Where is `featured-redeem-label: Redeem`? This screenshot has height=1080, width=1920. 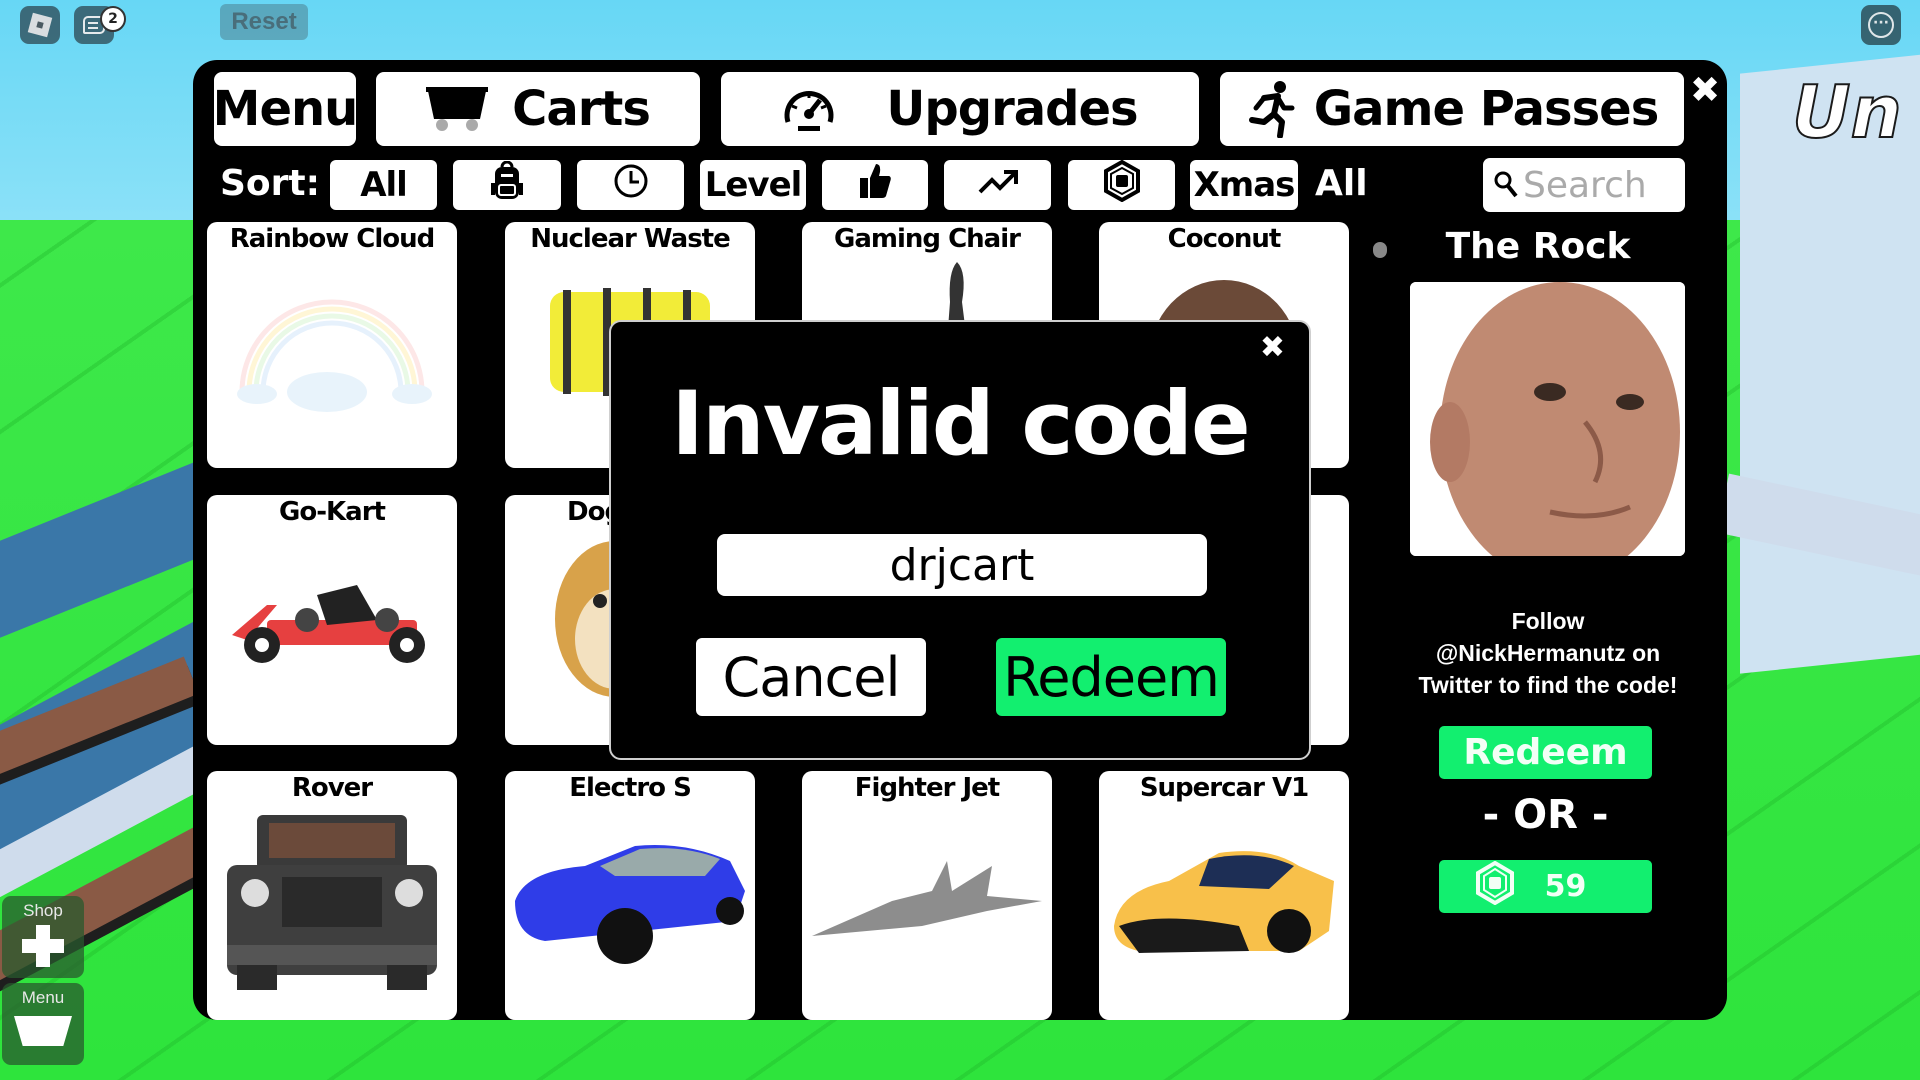
featured-redeem-label: Redeem is located at coordinates (1545, 752).